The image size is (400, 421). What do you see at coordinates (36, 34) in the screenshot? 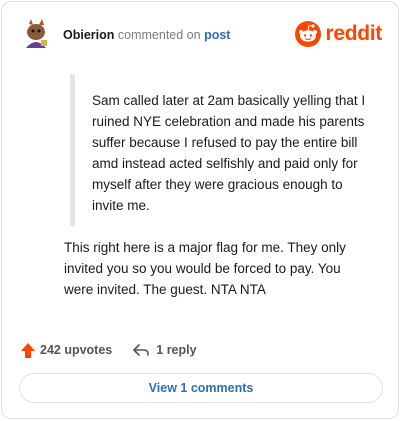
I see `avatar` at bounding box center [36, 34].